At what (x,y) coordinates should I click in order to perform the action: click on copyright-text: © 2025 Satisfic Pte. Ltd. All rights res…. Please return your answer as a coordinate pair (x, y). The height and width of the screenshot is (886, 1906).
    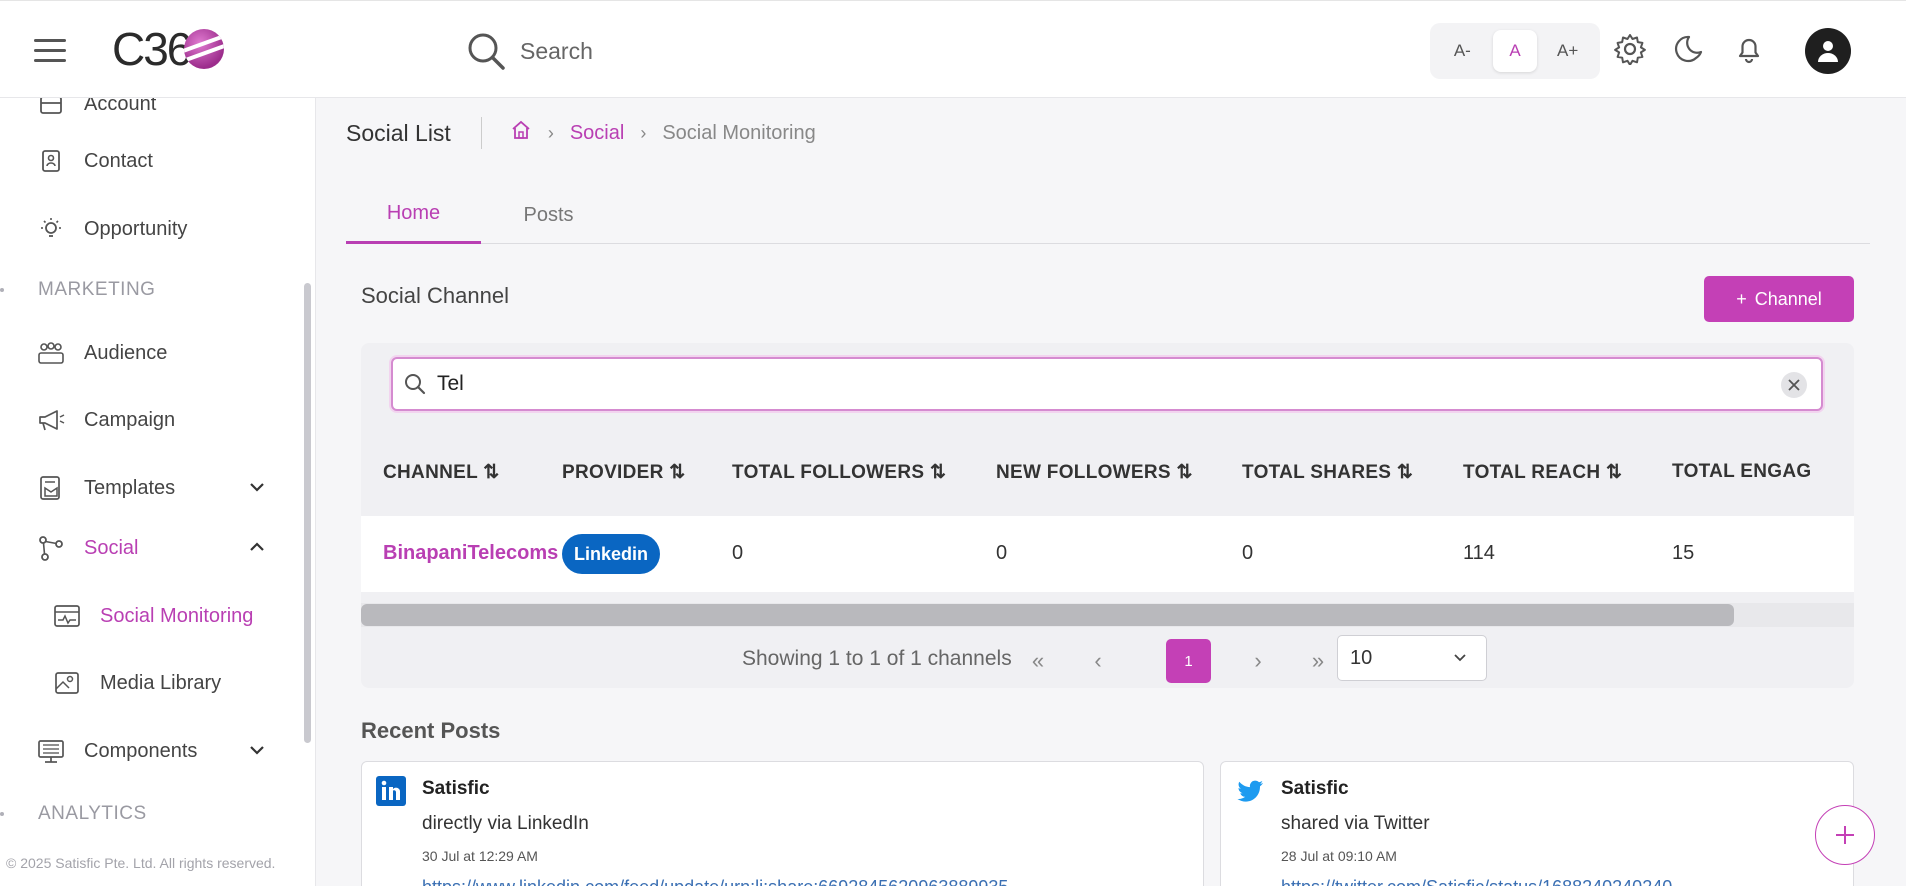
    Looking at the image, I should click on (141, 863).